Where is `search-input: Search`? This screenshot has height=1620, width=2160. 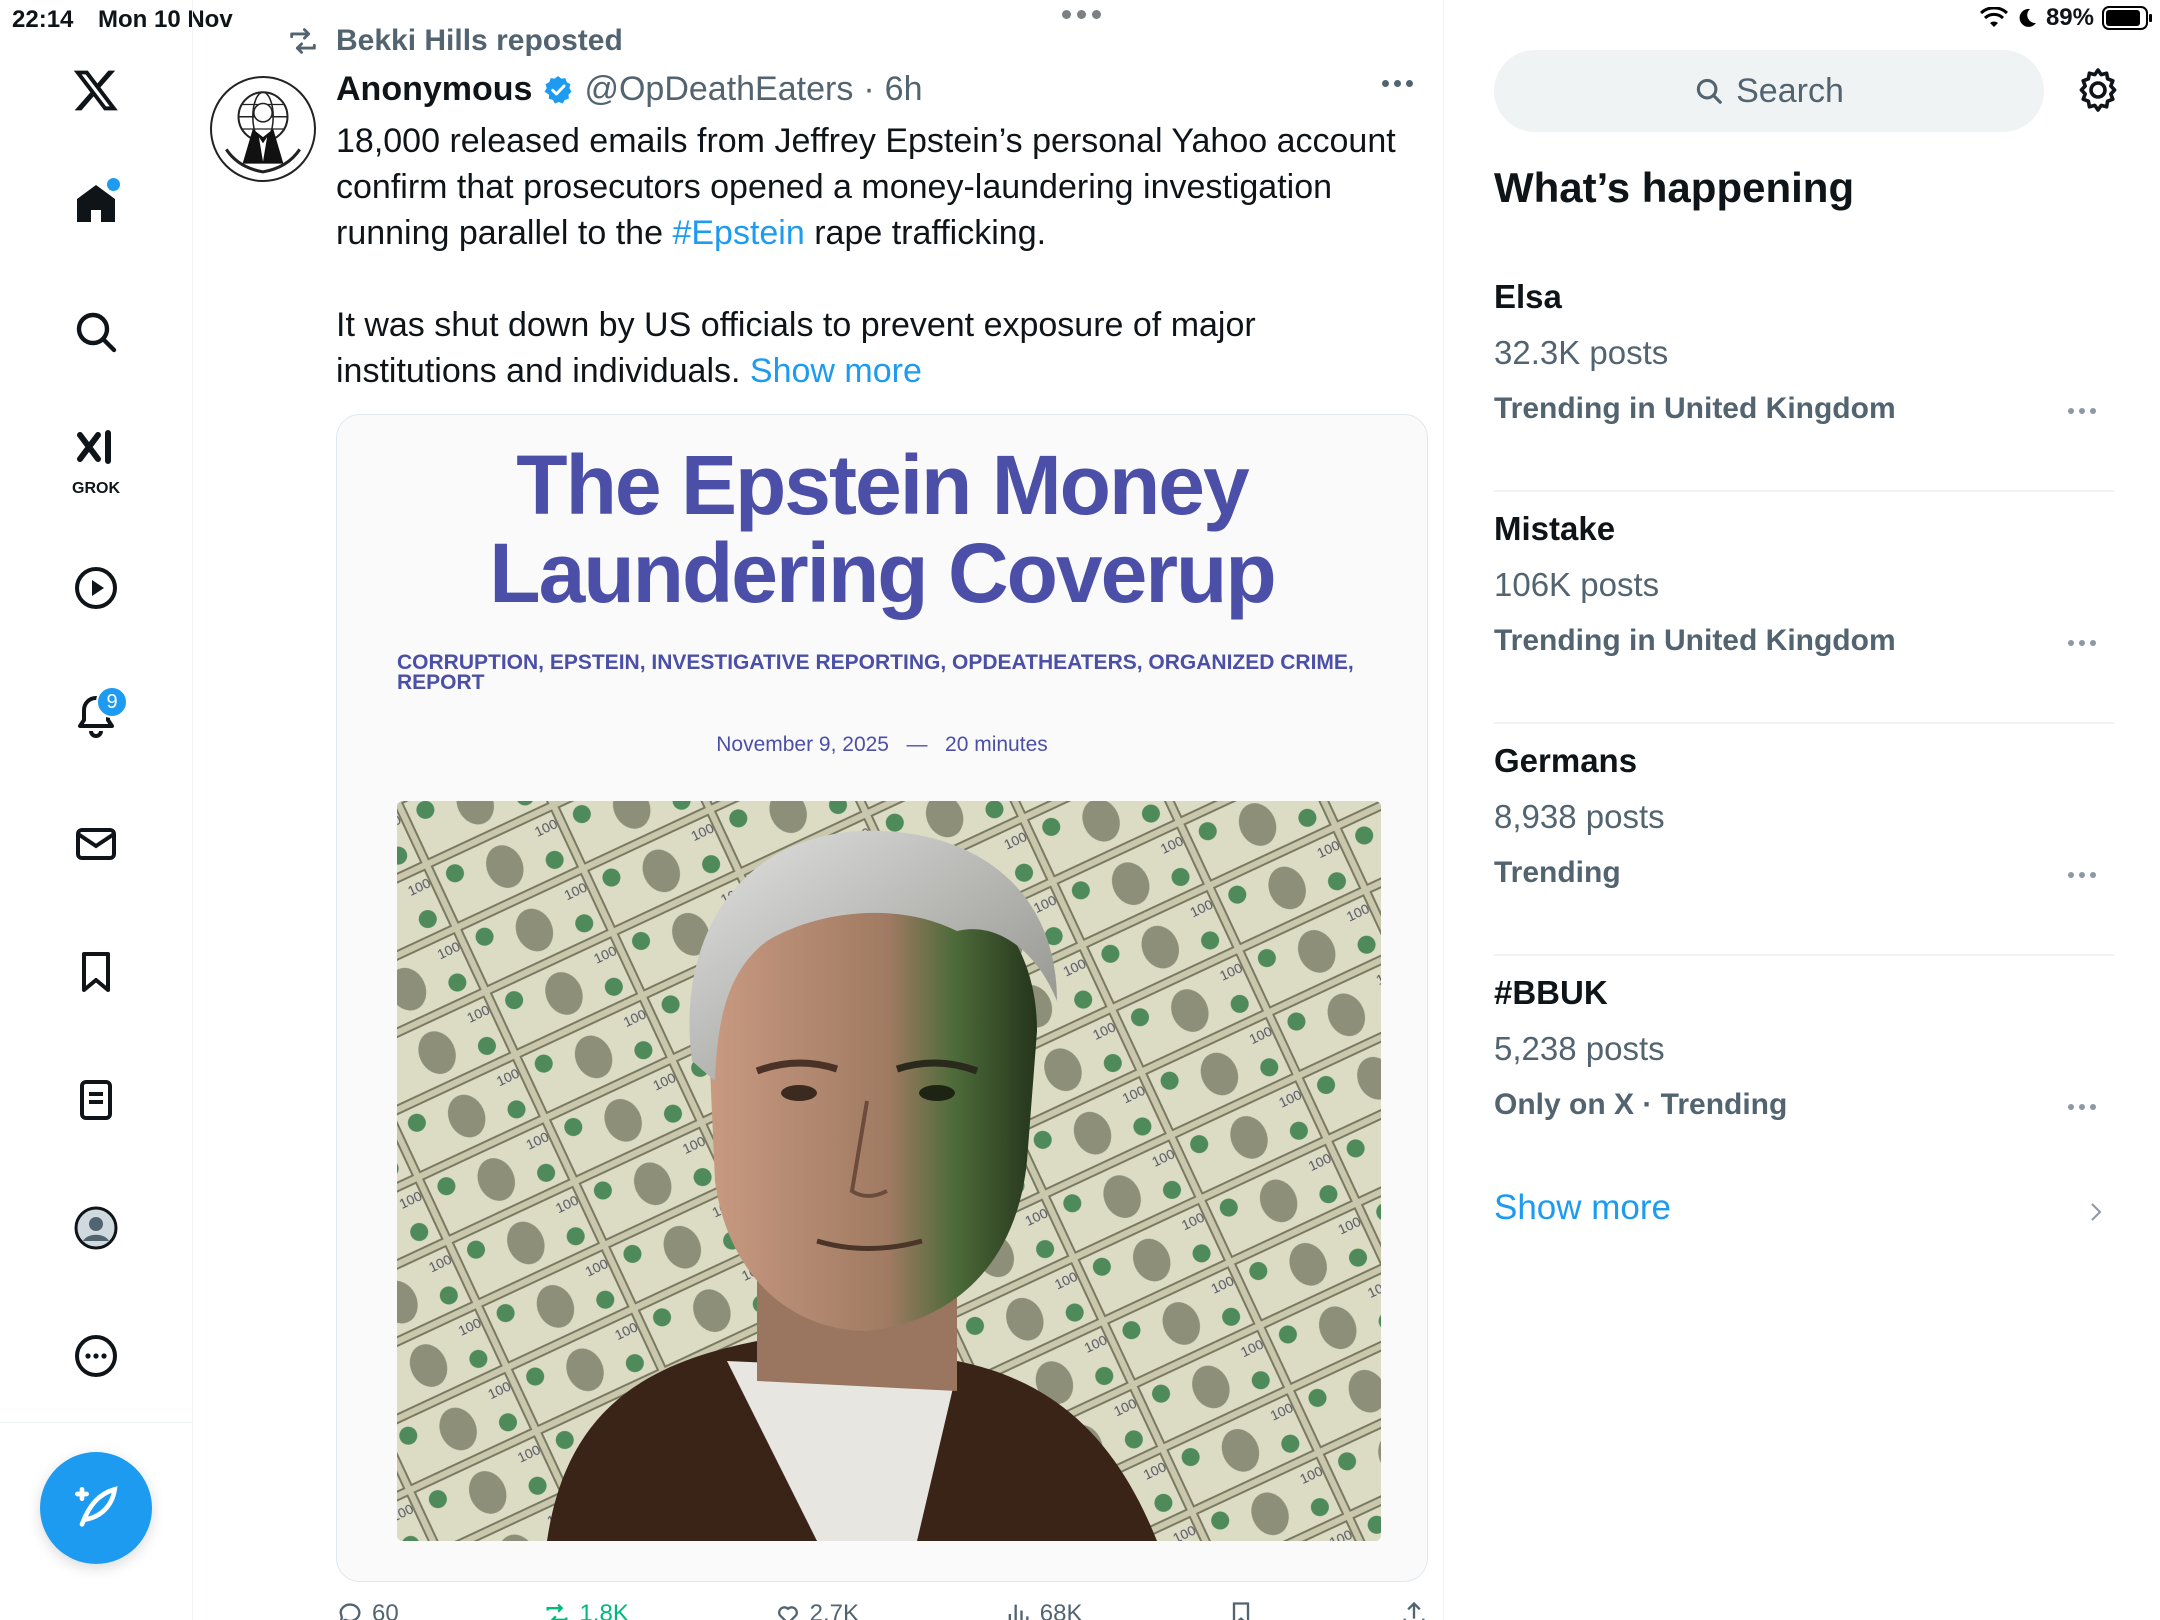 search-input: Search is located at coordinates (1769, 91).